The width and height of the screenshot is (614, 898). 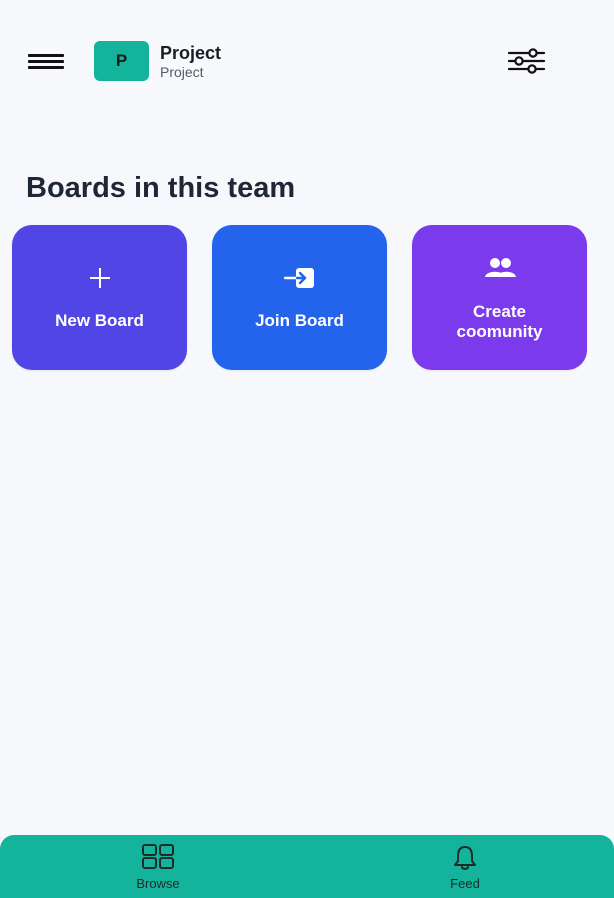 What do you see at coordinates (299, 297) in the screenshot?
I see `join-board-button: Join Board` at bounding box center [299, 297].